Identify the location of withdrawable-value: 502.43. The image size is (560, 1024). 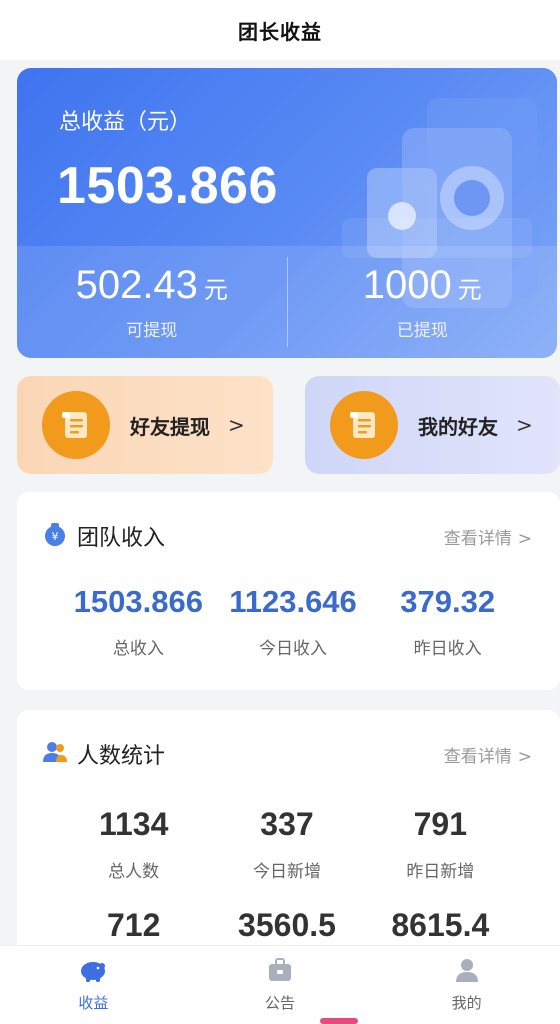
(136, 285).